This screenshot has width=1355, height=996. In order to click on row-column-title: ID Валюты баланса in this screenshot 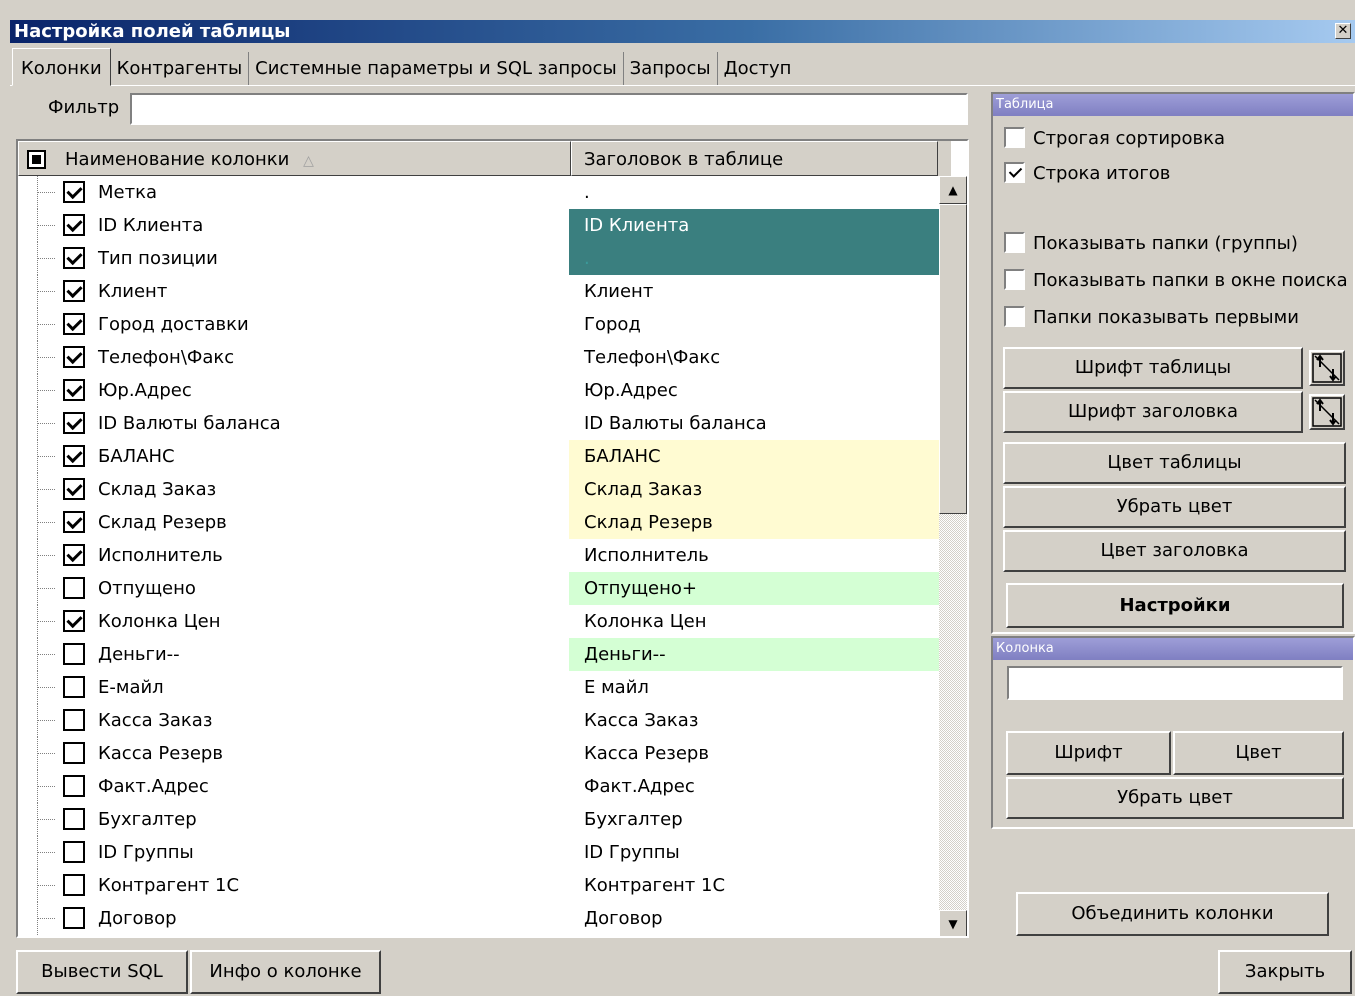, I will do `click(754, 423)`.